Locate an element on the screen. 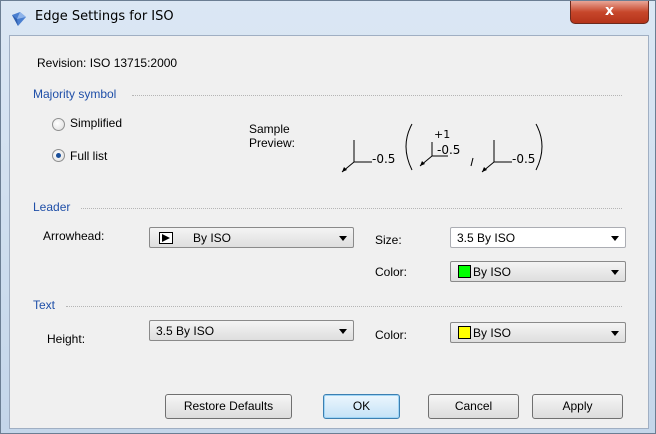  sample-label: Sample is located at coordinates (269, 129).